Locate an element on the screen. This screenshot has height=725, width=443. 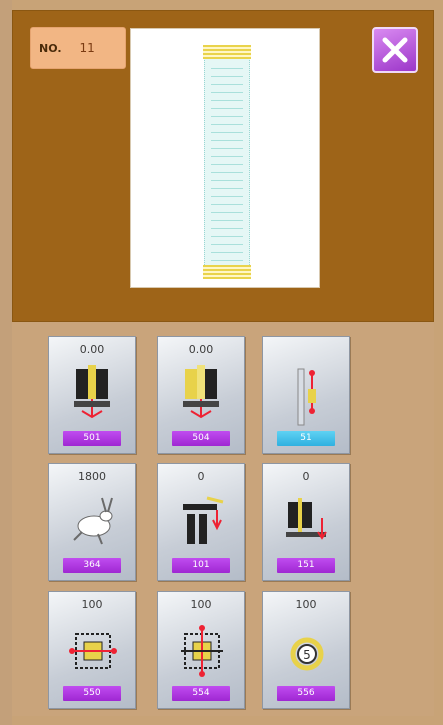
tile-code: 501 is located at coordinates (92, 438).